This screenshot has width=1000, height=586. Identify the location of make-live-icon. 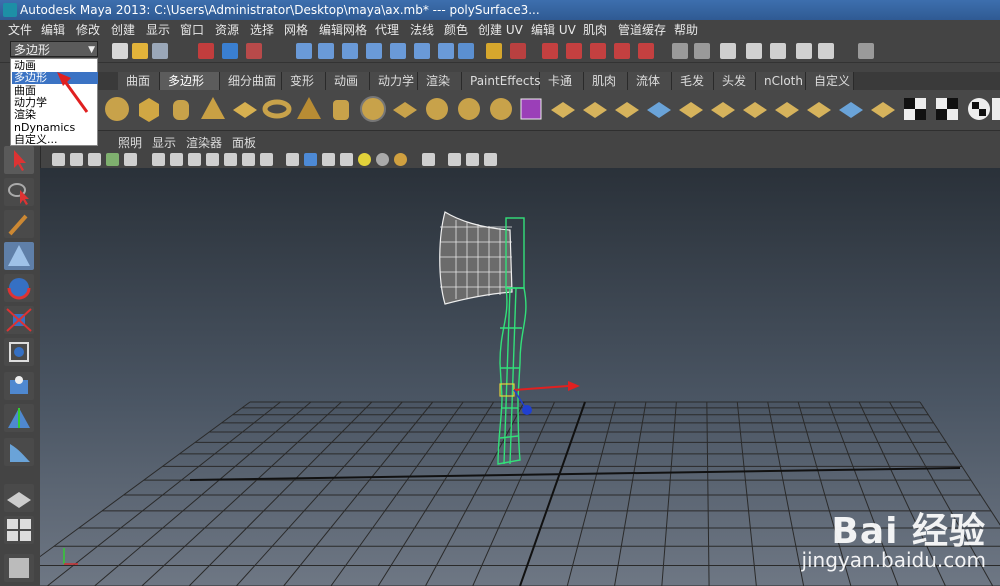
(398, 51).